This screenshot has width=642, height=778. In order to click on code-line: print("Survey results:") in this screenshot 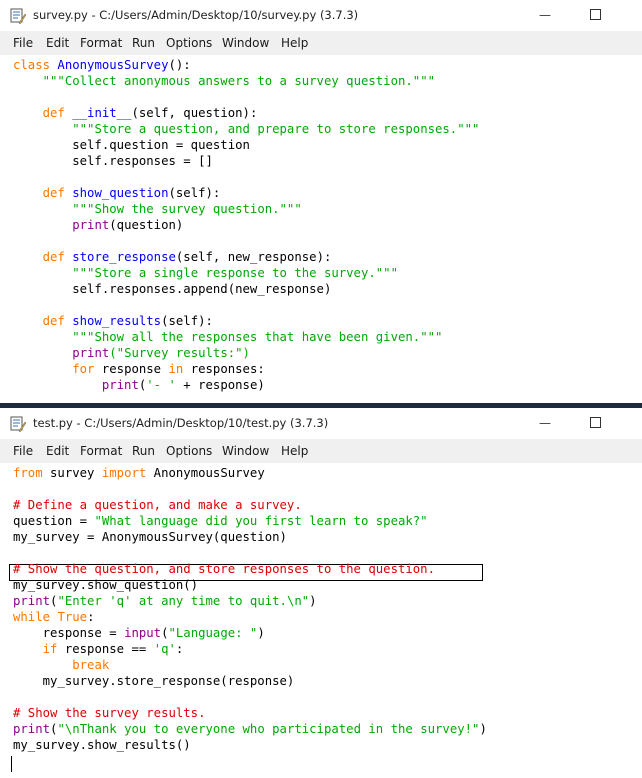, I will do `click(131, 353)`.